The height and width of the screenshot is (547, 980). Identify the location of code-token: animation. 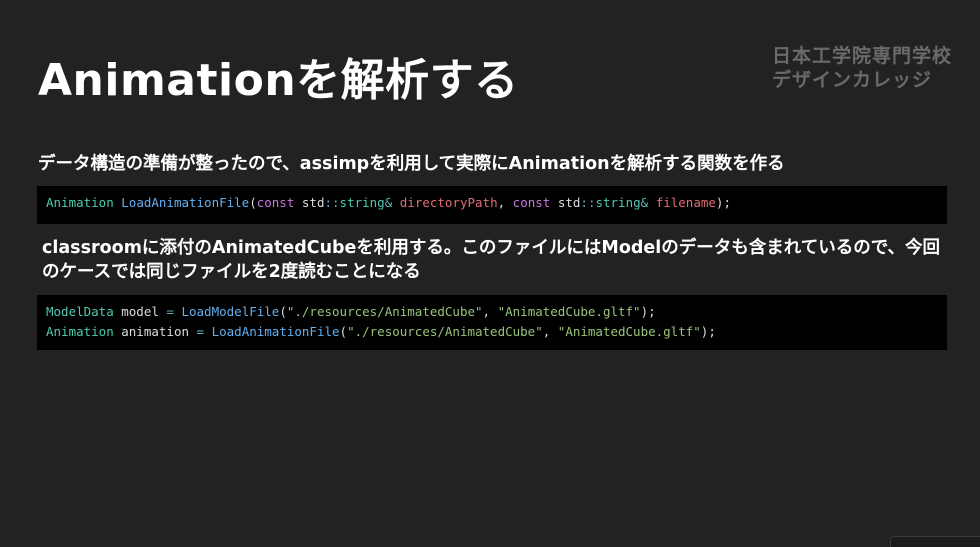
(155, 331).